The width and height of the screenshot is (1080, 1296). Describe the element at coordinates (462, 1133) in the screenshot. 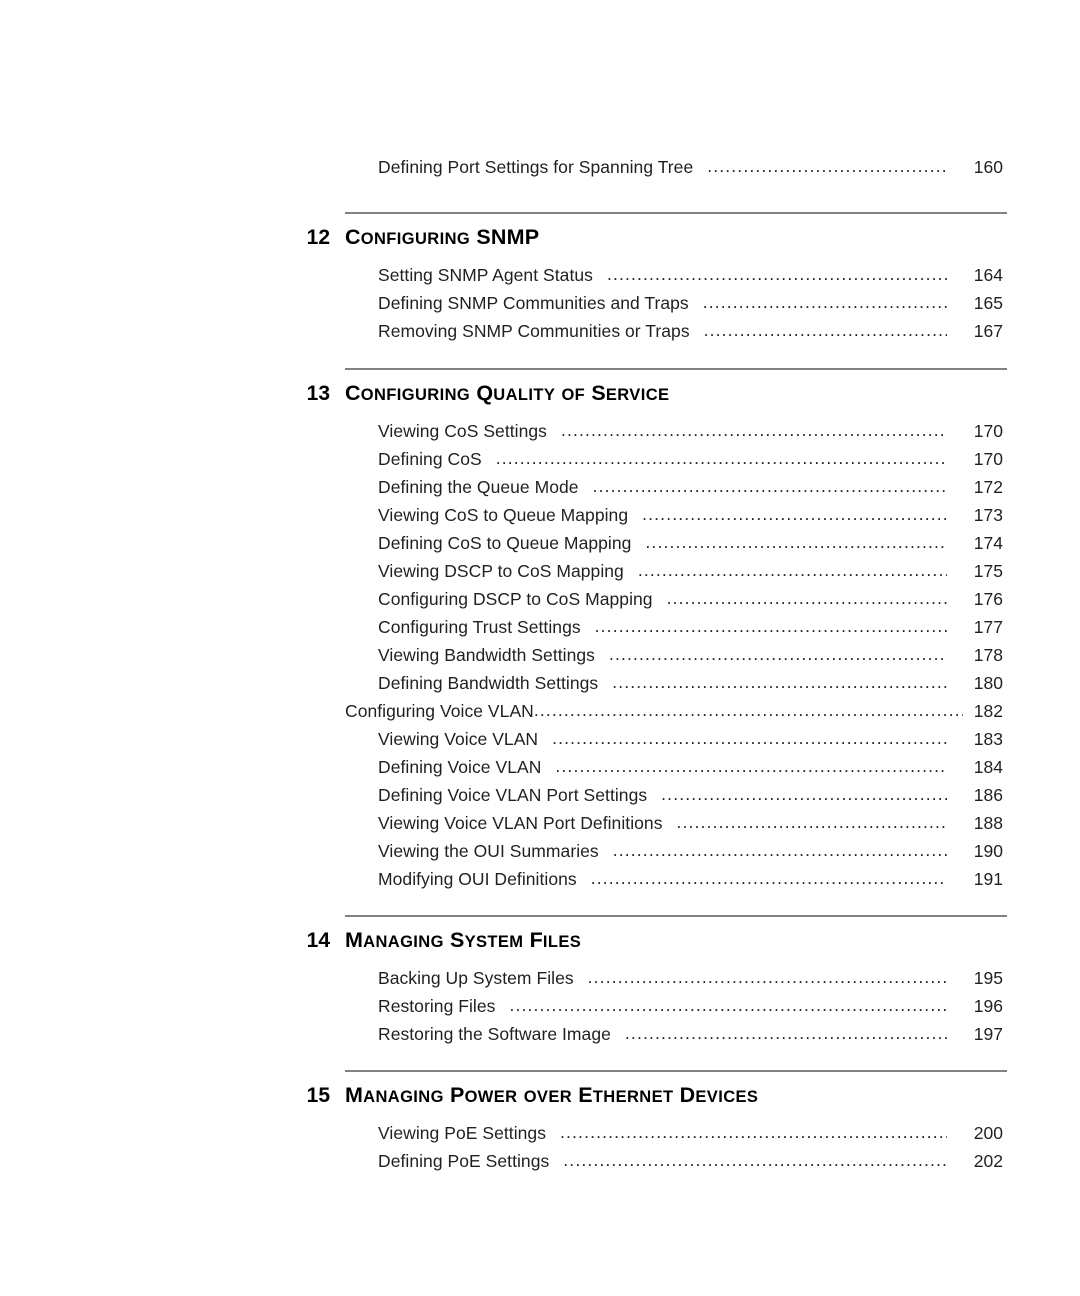

I see `toc-entry-label: Viewing PoE Settings` at that location.